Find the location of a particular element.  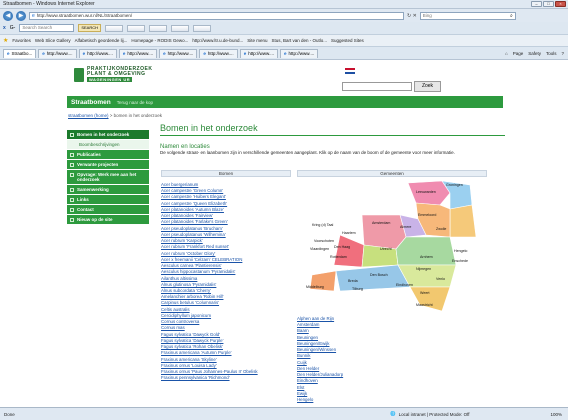

nav-item-samenwerking: Samenwerking is located at coordinates (108, 190).